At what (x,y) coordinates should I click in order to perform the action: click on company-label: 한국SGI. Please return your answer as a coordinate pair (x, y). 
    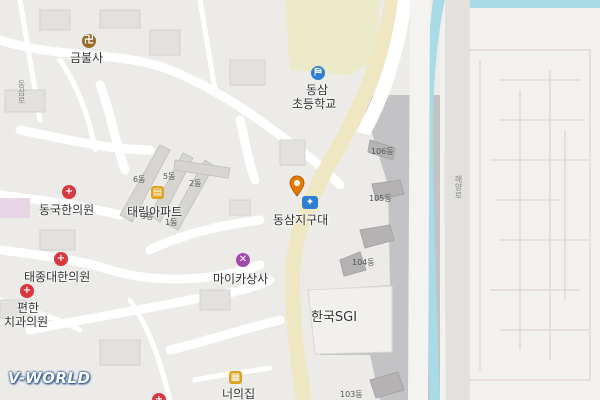
    Looking at the image, I should click on (334, 318).